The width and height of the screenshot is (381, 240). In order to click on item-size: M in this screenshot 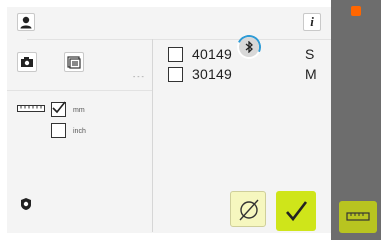, I will do `click(311, 74)`.